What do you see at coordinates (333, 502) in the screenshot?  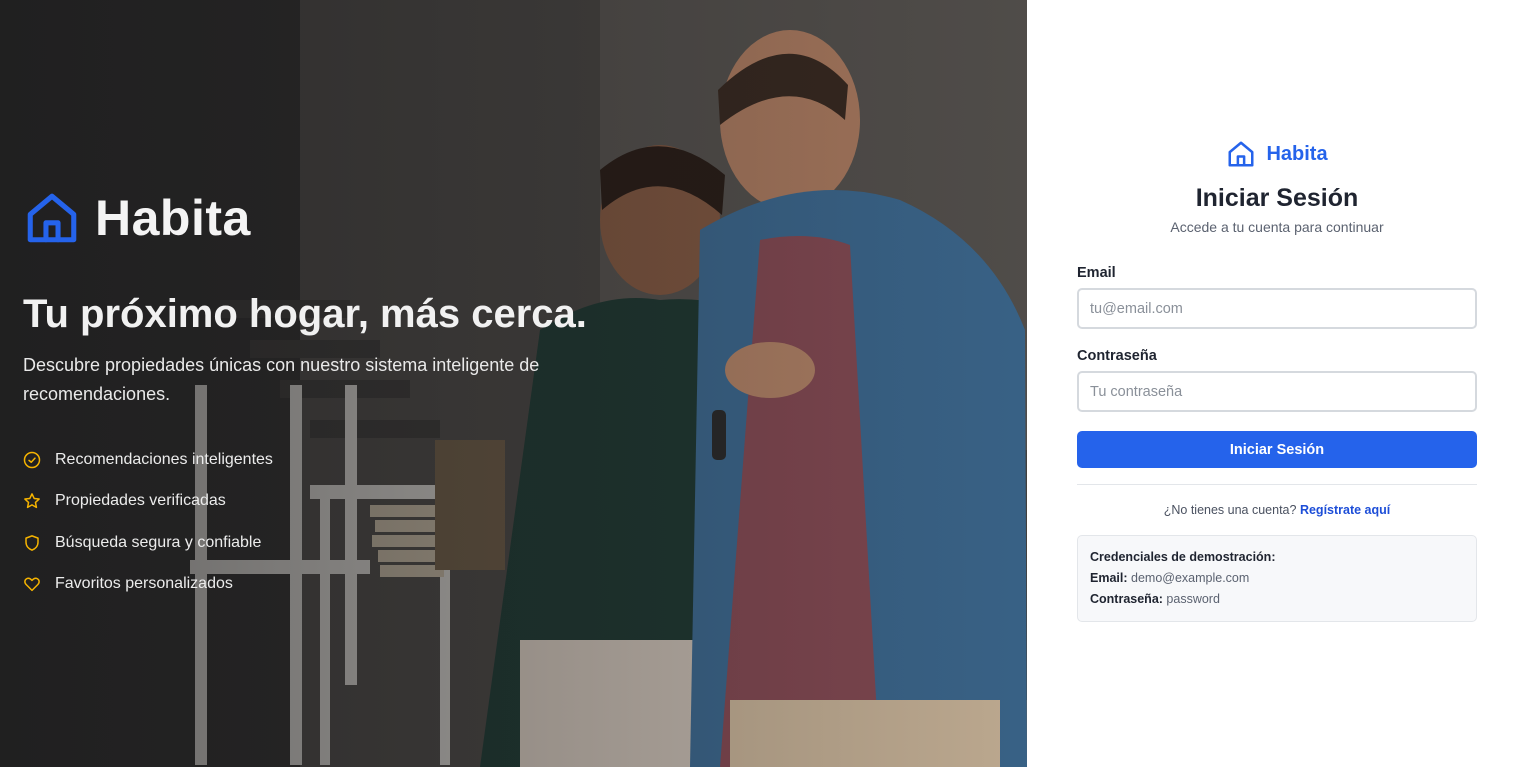 I see `feature-item: Propiedades verificadas` at bounding box center [333, 502].